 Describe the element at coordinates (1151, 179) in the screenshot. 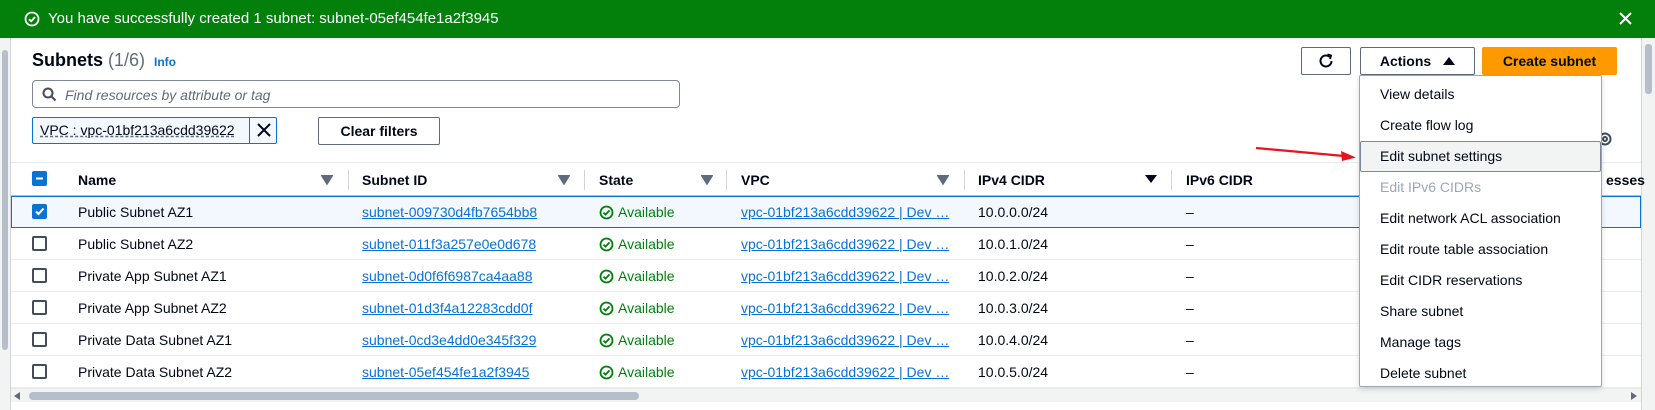

I see `sorted-descending-icon` at that location.